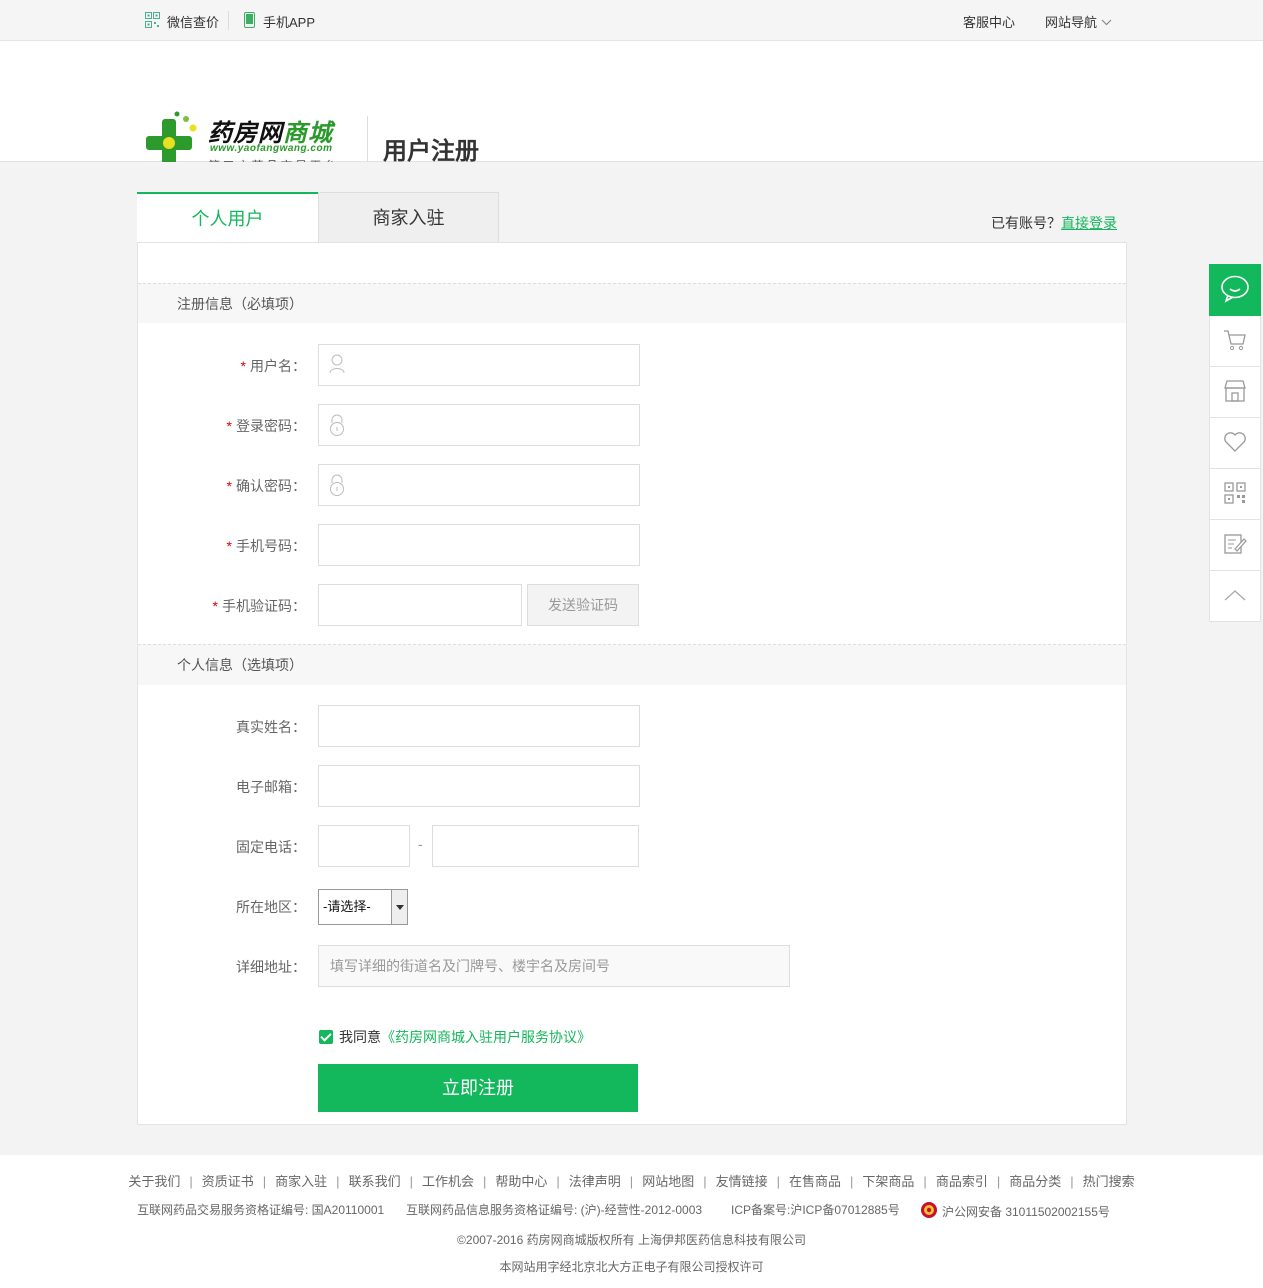  I want to click on address-input: 填写详细的街道名及门牌号、楼宇名及房间号, so click(554, 966).